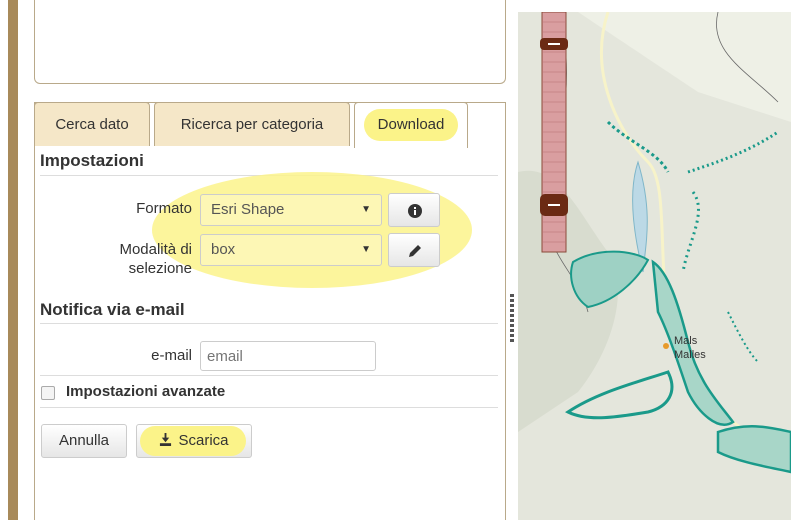  I want to click on selection-mode-select: box ▼, so click(291, 250).